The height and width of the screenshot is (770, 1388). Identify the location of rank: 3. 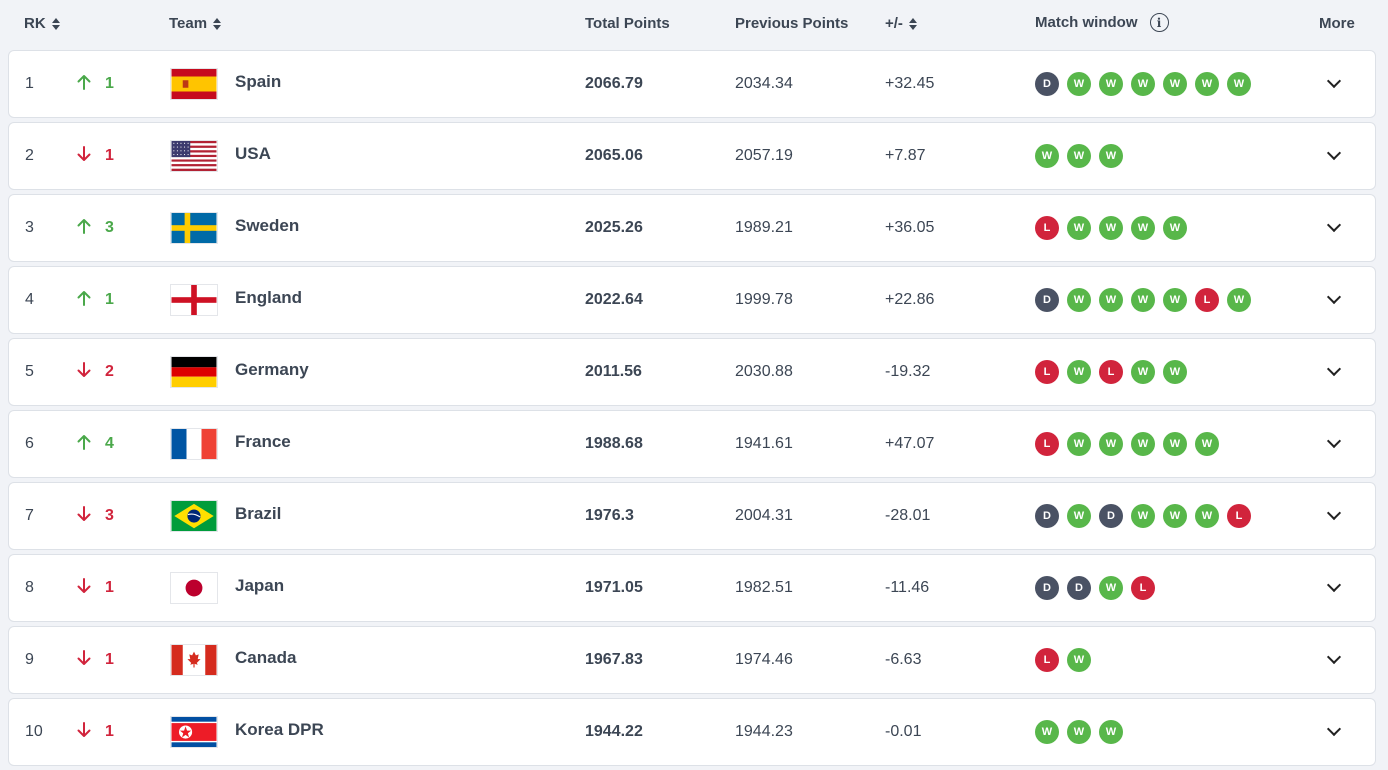
(29, 227).